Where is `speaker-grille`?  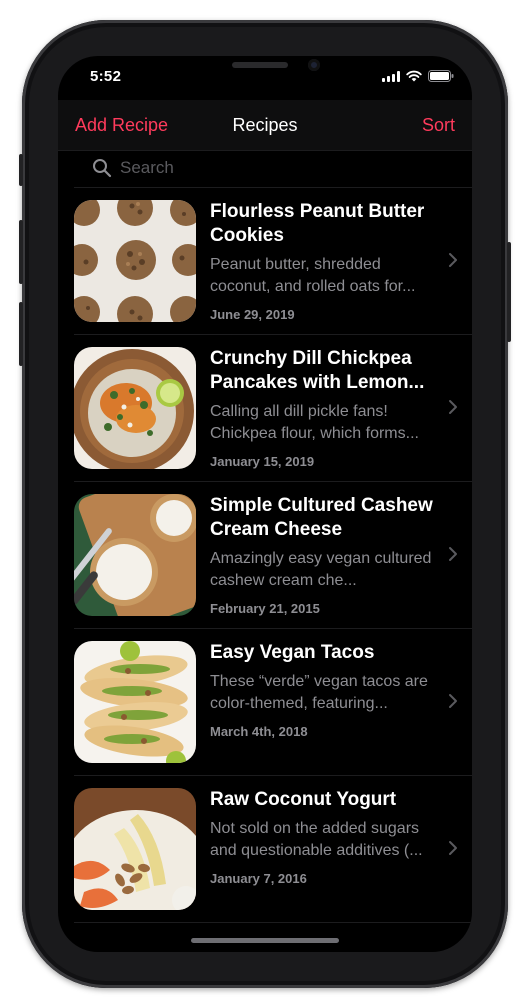
speaker-grille is located at coordinates (260, 65).